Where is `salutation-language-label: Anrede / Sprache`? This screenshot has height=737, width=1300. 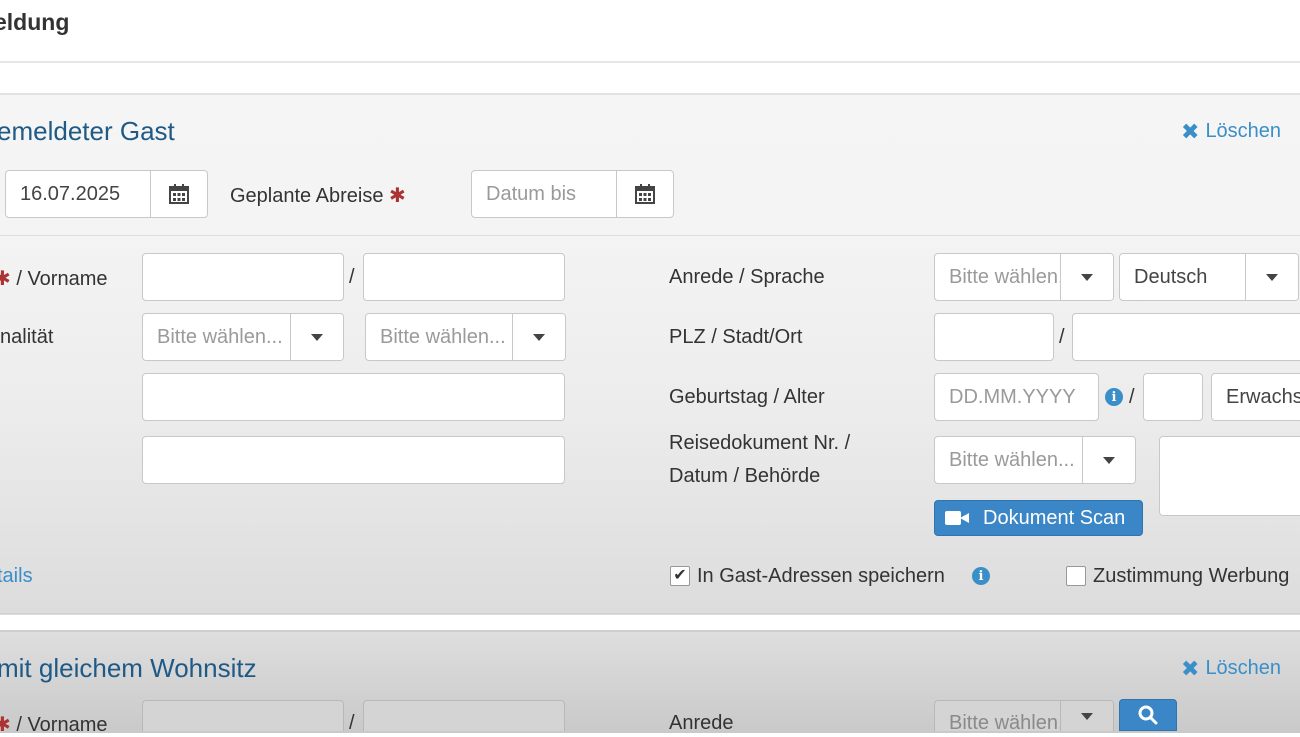
salutation-language-label: Anrede / Sprache is located at coordinates (747, 277).